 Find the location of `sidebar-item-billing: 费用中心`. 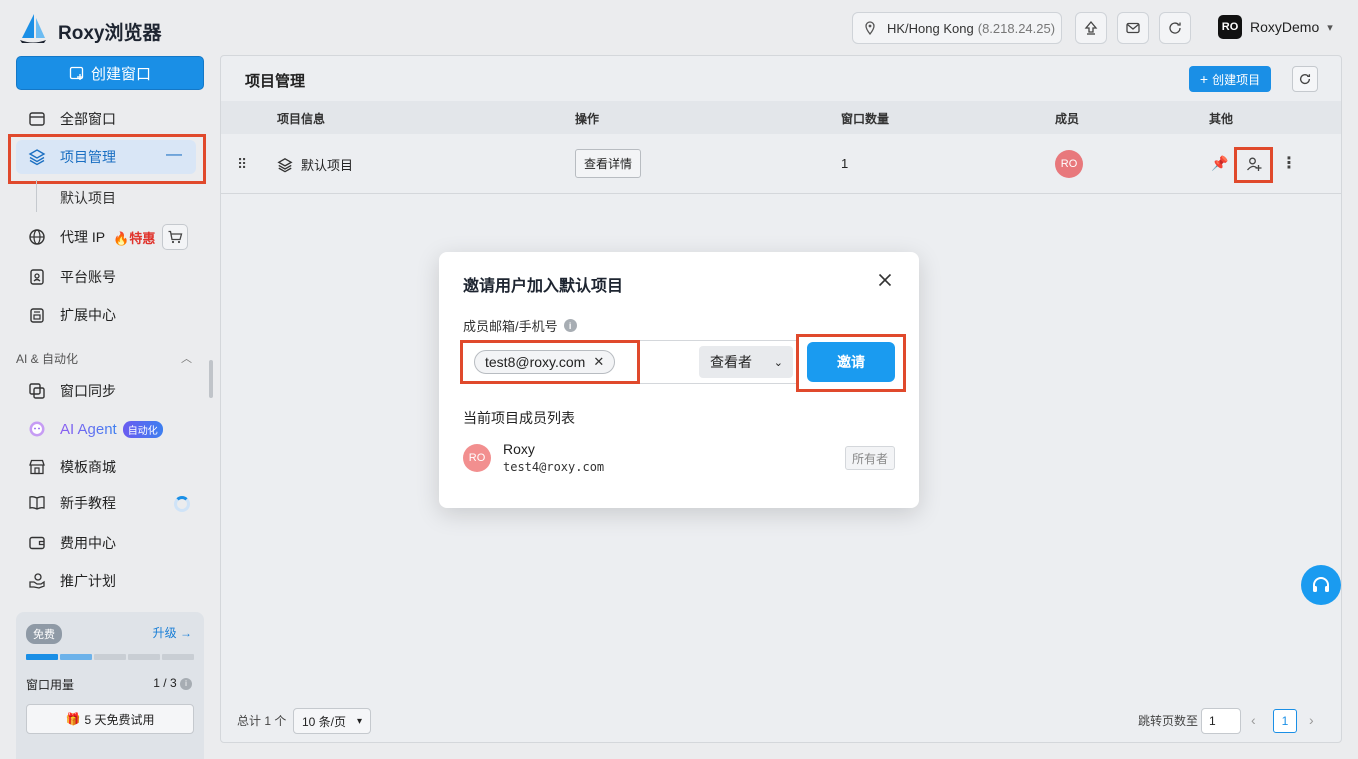

sidebar-item-billing: 费用中心 is located at coordinates (106, 543).